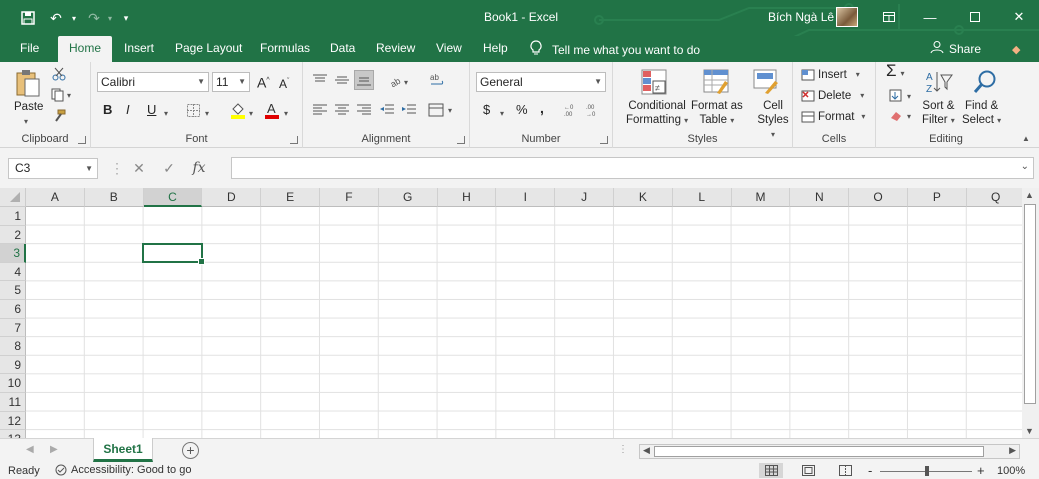  Describe the element at coordinates (231, 82) in the screenshot. I see `font-size-select: 11 ▼` at that location.